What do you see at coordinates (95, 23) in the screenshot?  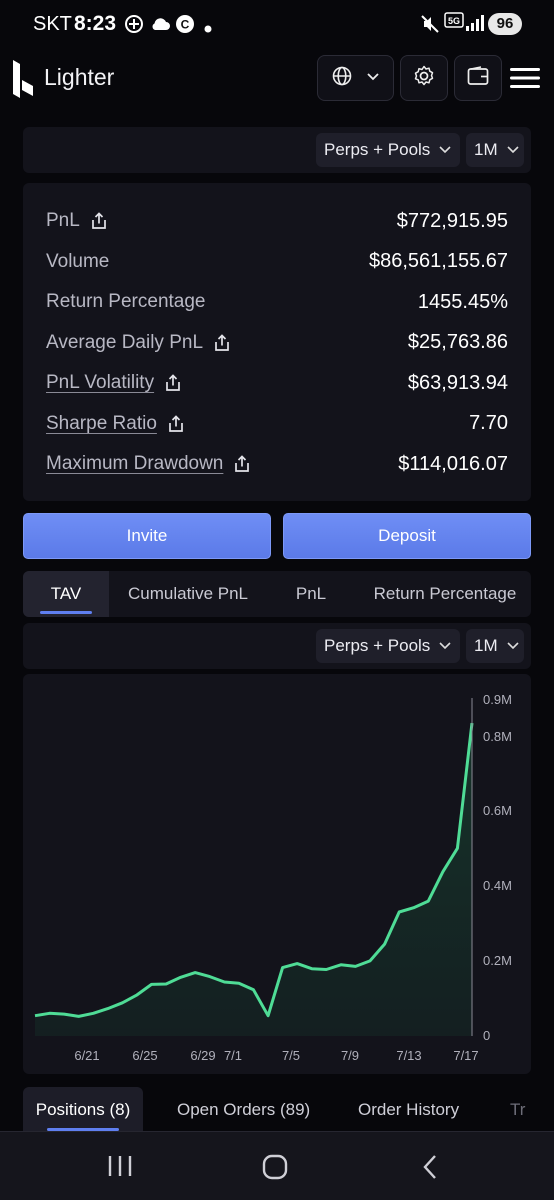 I see `clock: 8:23` at bounding box center [95, 23].